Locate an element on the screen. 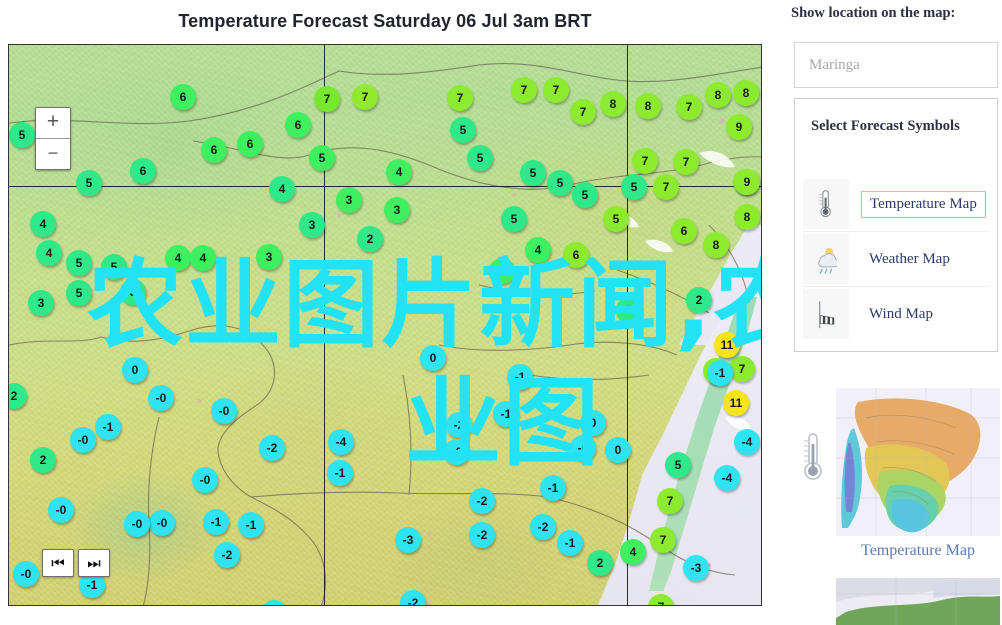  previous-frame-button: ⏮ is located at coordinates (58, 563).